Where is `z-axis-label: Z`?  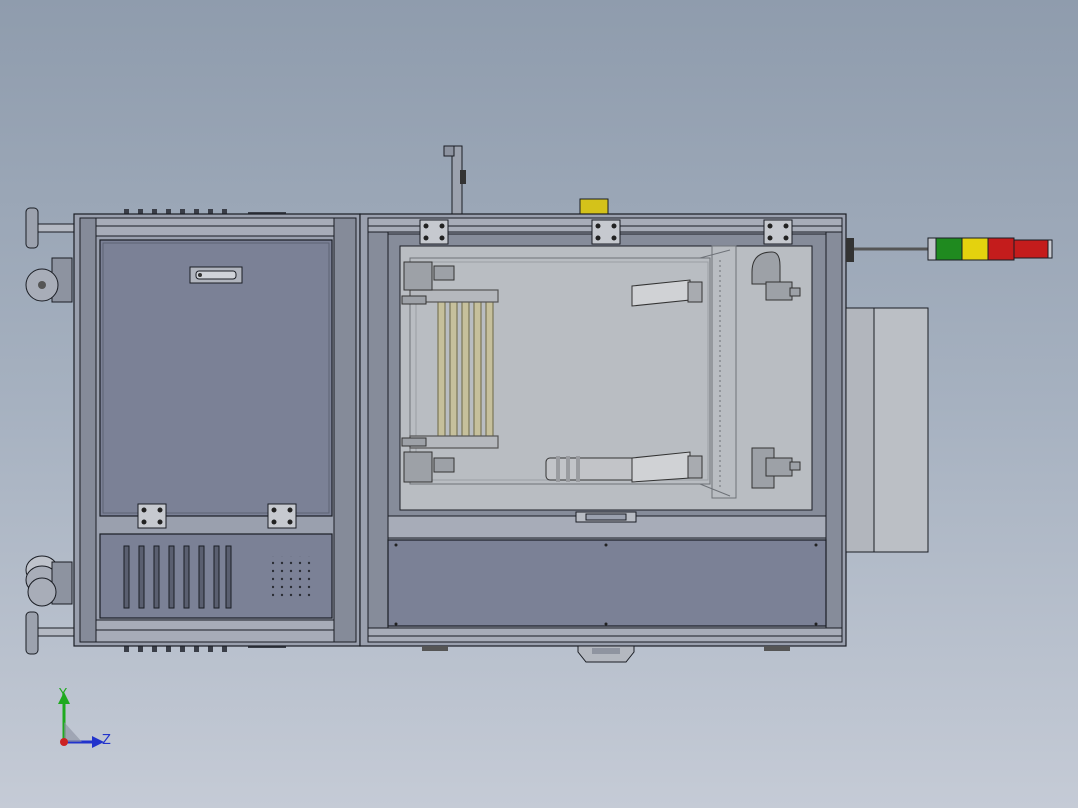 z-axis-label: Z is located at coordinates (106, 740).